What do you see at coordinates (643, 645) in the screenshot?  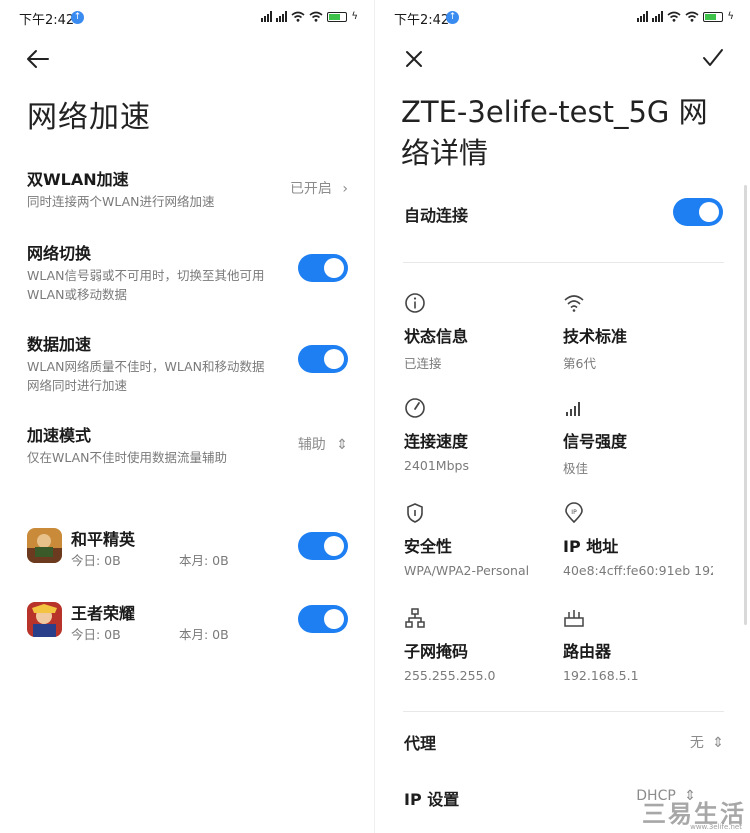 I see `cell-router: 路由器 192.168.5.1` at bounding box center [643, 645].